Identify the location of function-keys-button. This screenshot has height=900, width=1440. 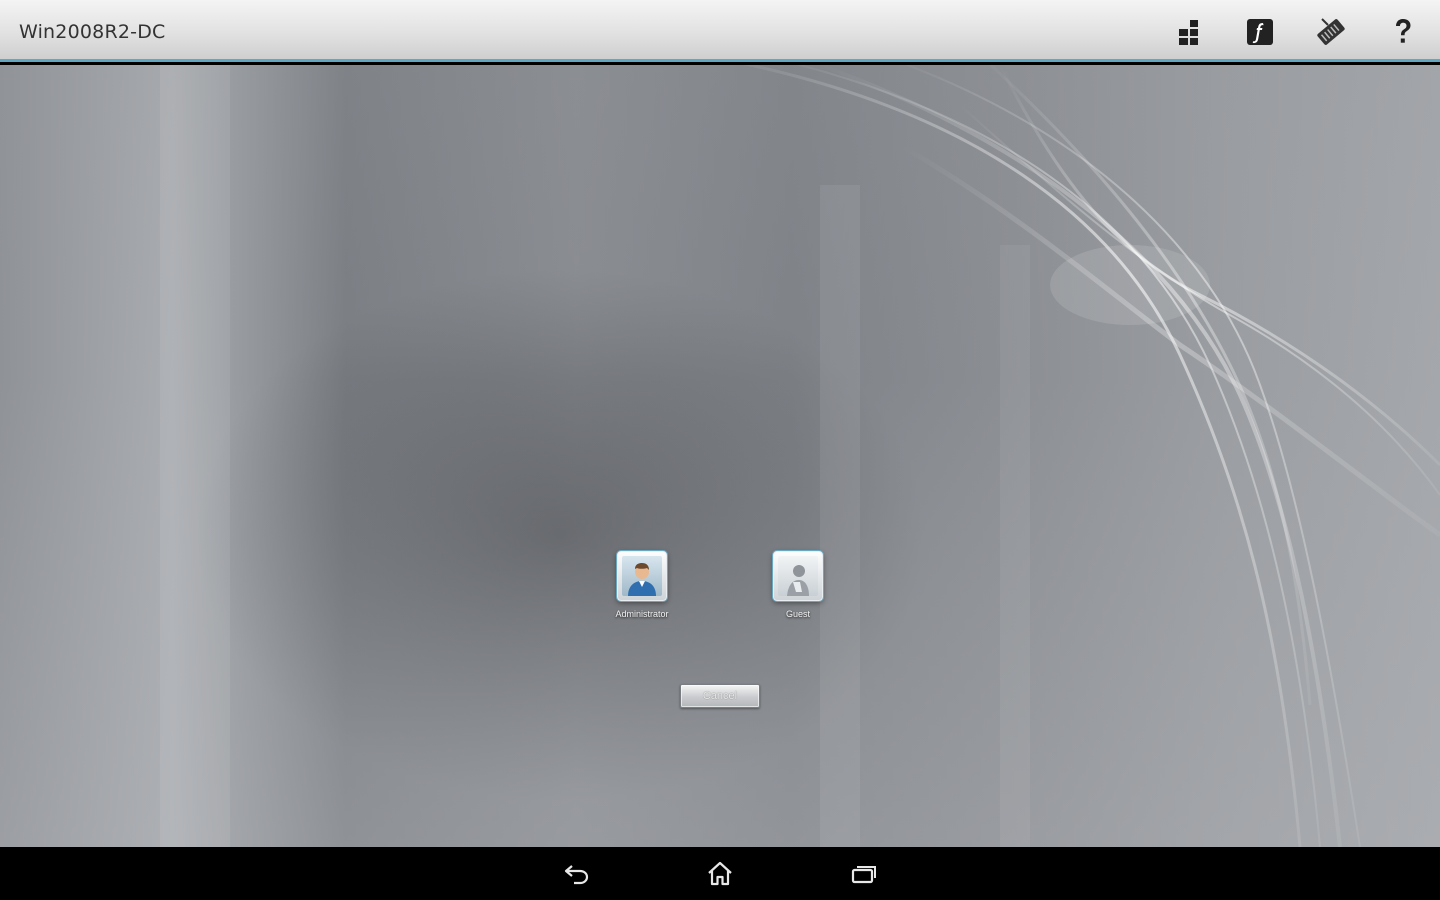
(1260, 32).